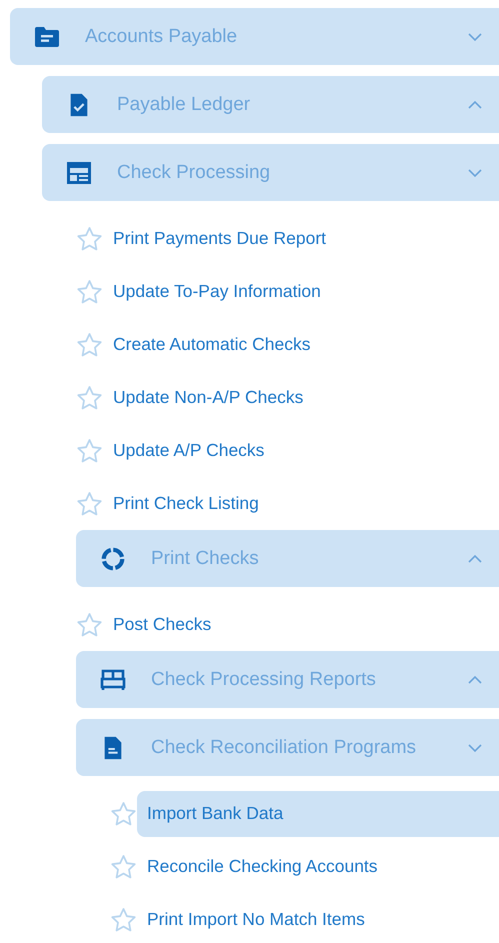  I want to click on menu-item: Update To-Pay Information, so click(301, 291).